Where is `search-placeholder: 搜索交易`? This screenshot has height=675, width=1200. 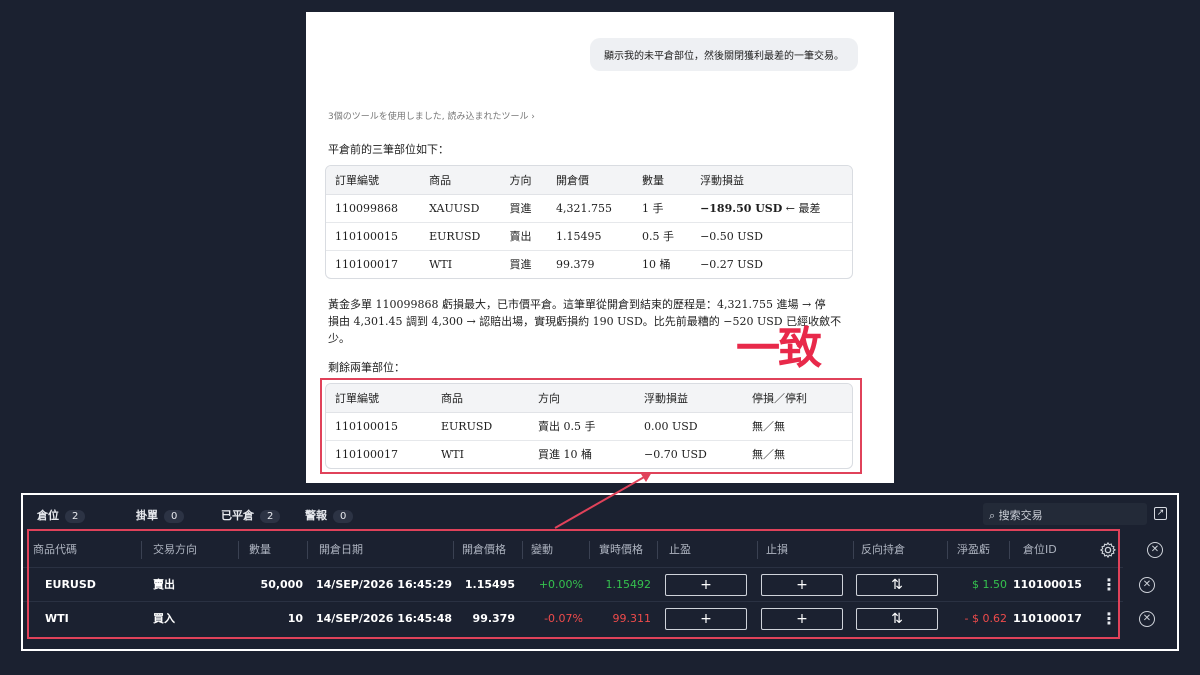
search-placeholder: 搜索交易 is located at coordinates (1020, 515).